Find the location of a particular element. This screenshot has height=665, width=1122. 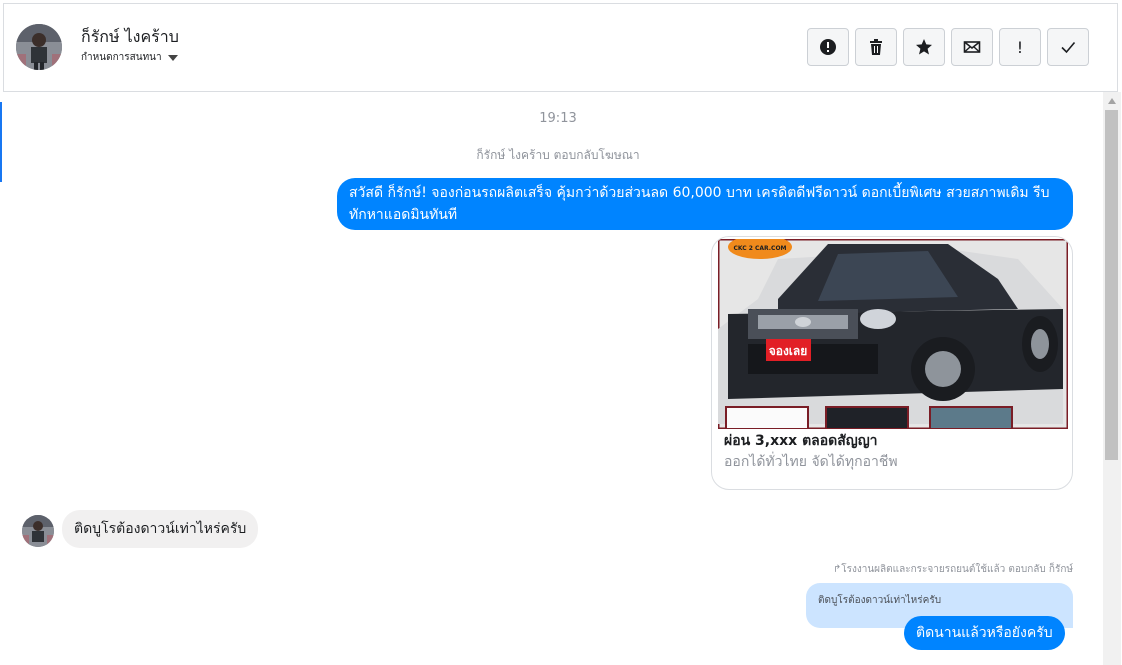

exclamation-icon: ! is located at coordinates (1020, 47).